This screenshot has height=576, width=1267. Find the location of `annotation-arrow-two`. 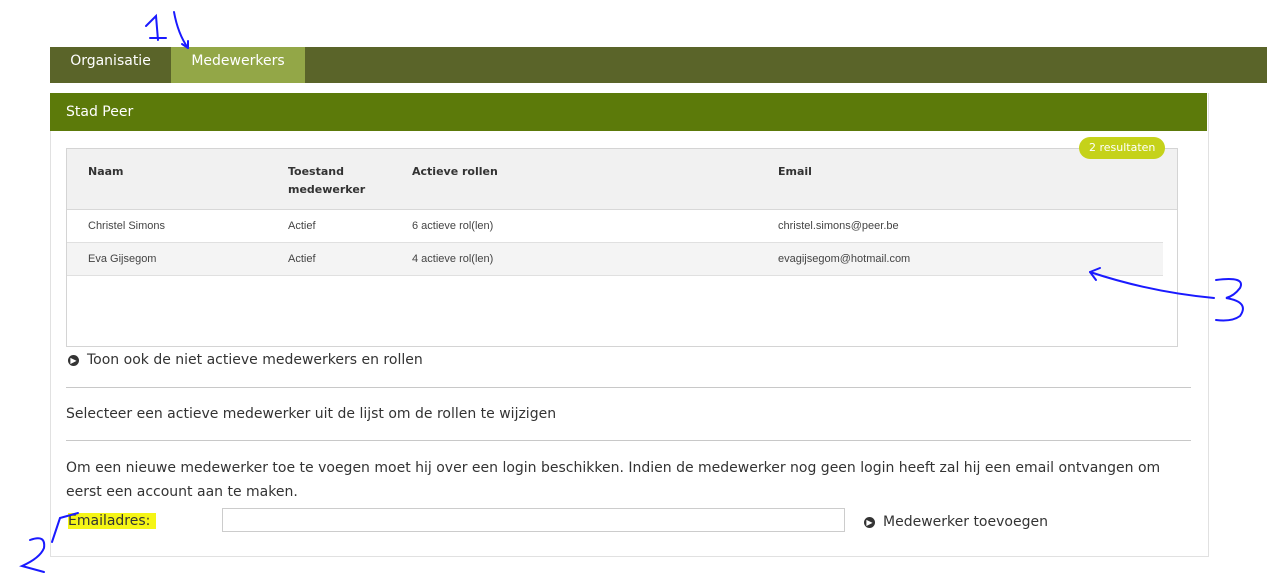

annotation-arrow-two is located at coordinates (69, 515).